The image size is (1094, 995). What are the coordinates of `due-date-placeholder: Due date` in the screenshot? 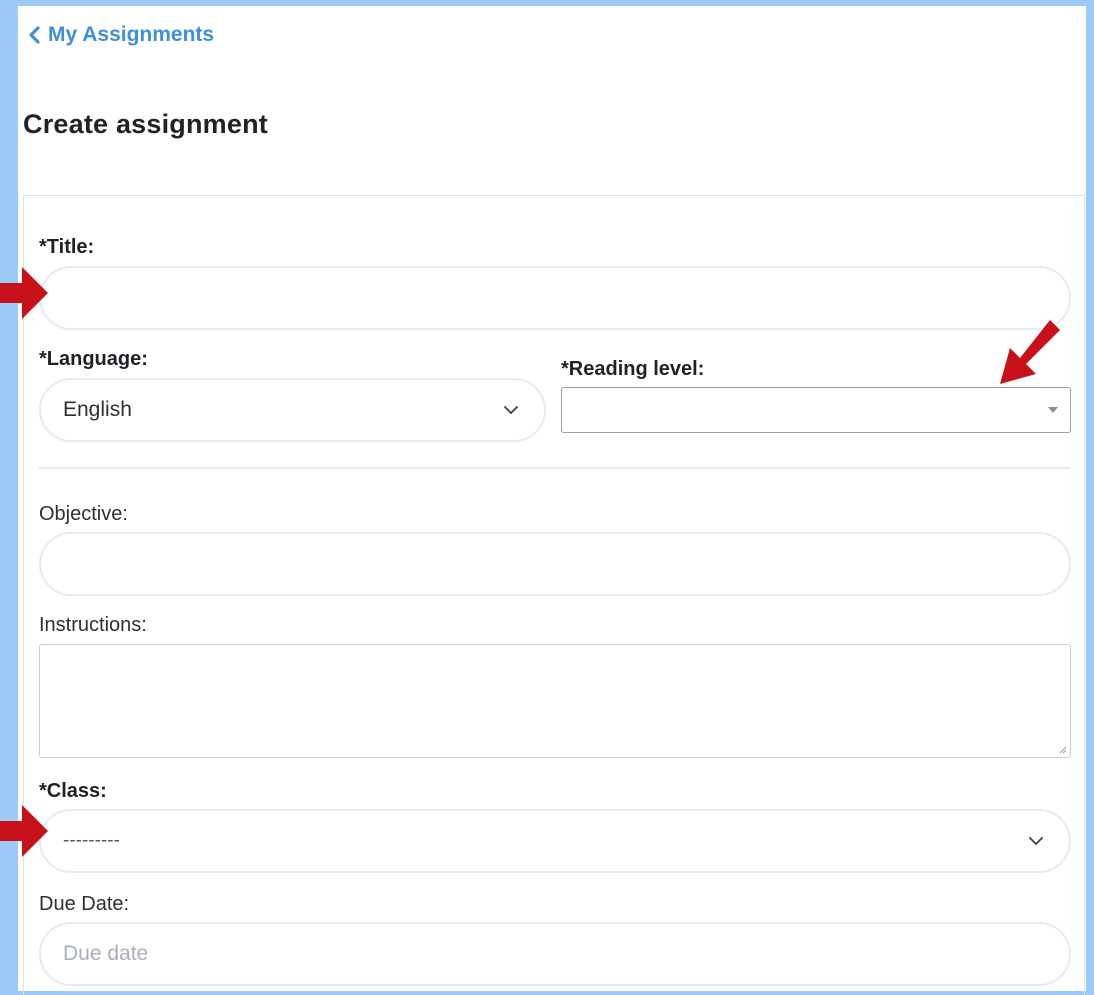 It's located at (106, 953).